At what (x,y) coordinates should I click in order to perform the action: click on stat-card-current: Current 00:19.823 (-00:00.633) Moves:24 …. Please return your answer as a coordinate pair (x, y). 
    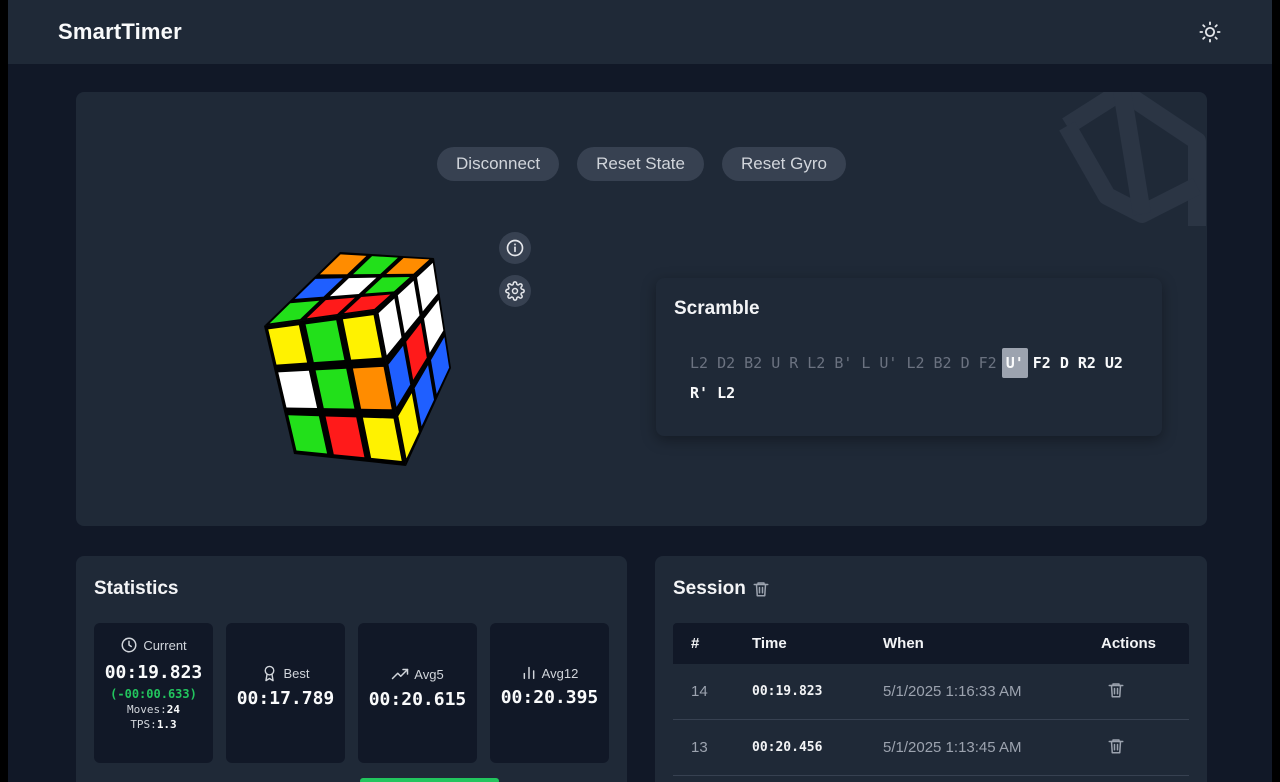
    Looking at the image, I should click on (153, 693).